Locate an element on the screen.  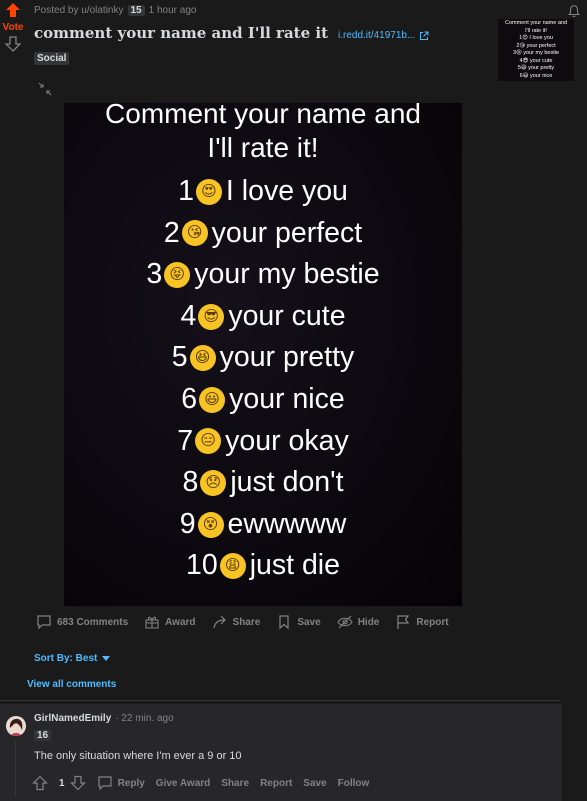
author-flair: 15 is located at coordinates (136, 10).